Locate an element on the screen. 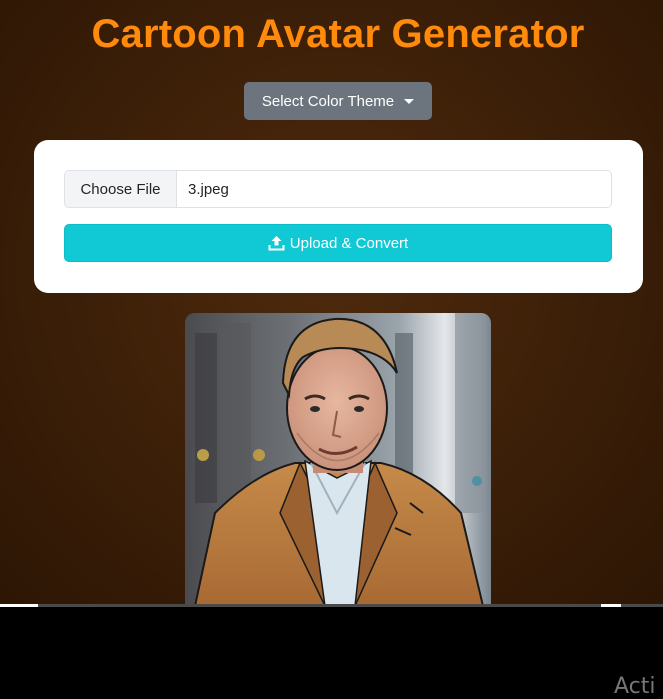 The width and height of the screenshot is (663, 699). file-input: Choose File 3.jpeg is located at coordinates (338, 189).